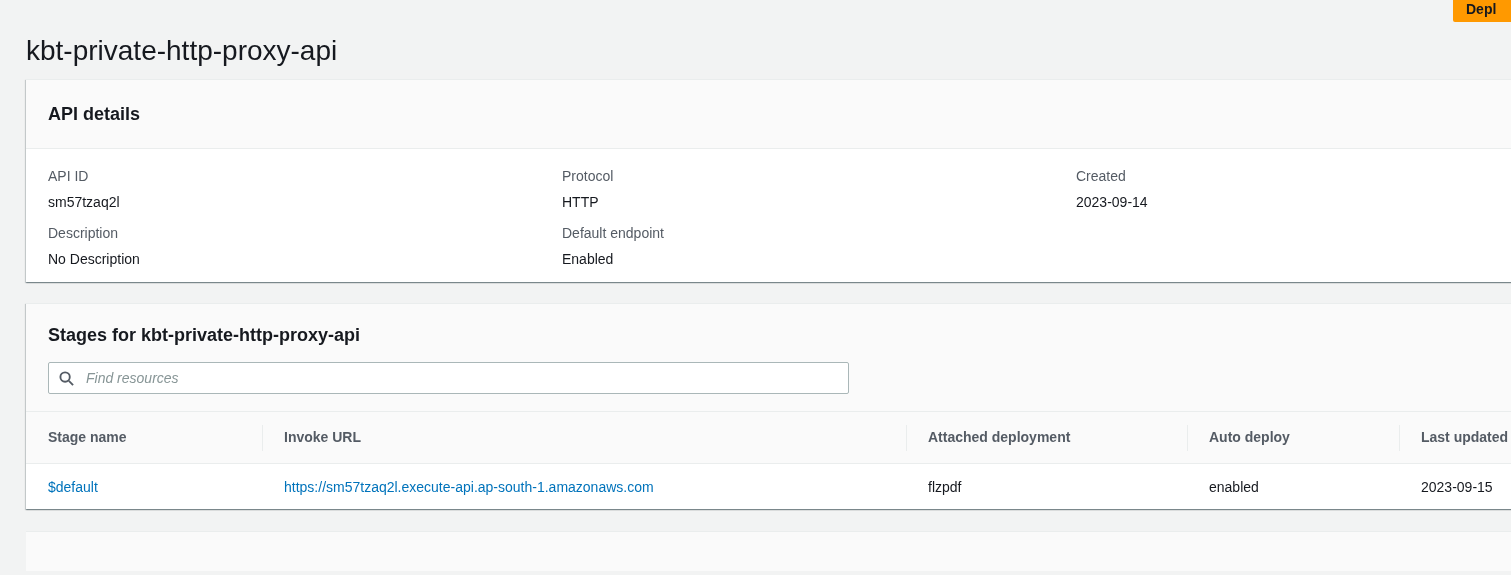 This screenshot has height=575, width=1511. I want to click on column-header: Invoke URL, so click(322, 437).